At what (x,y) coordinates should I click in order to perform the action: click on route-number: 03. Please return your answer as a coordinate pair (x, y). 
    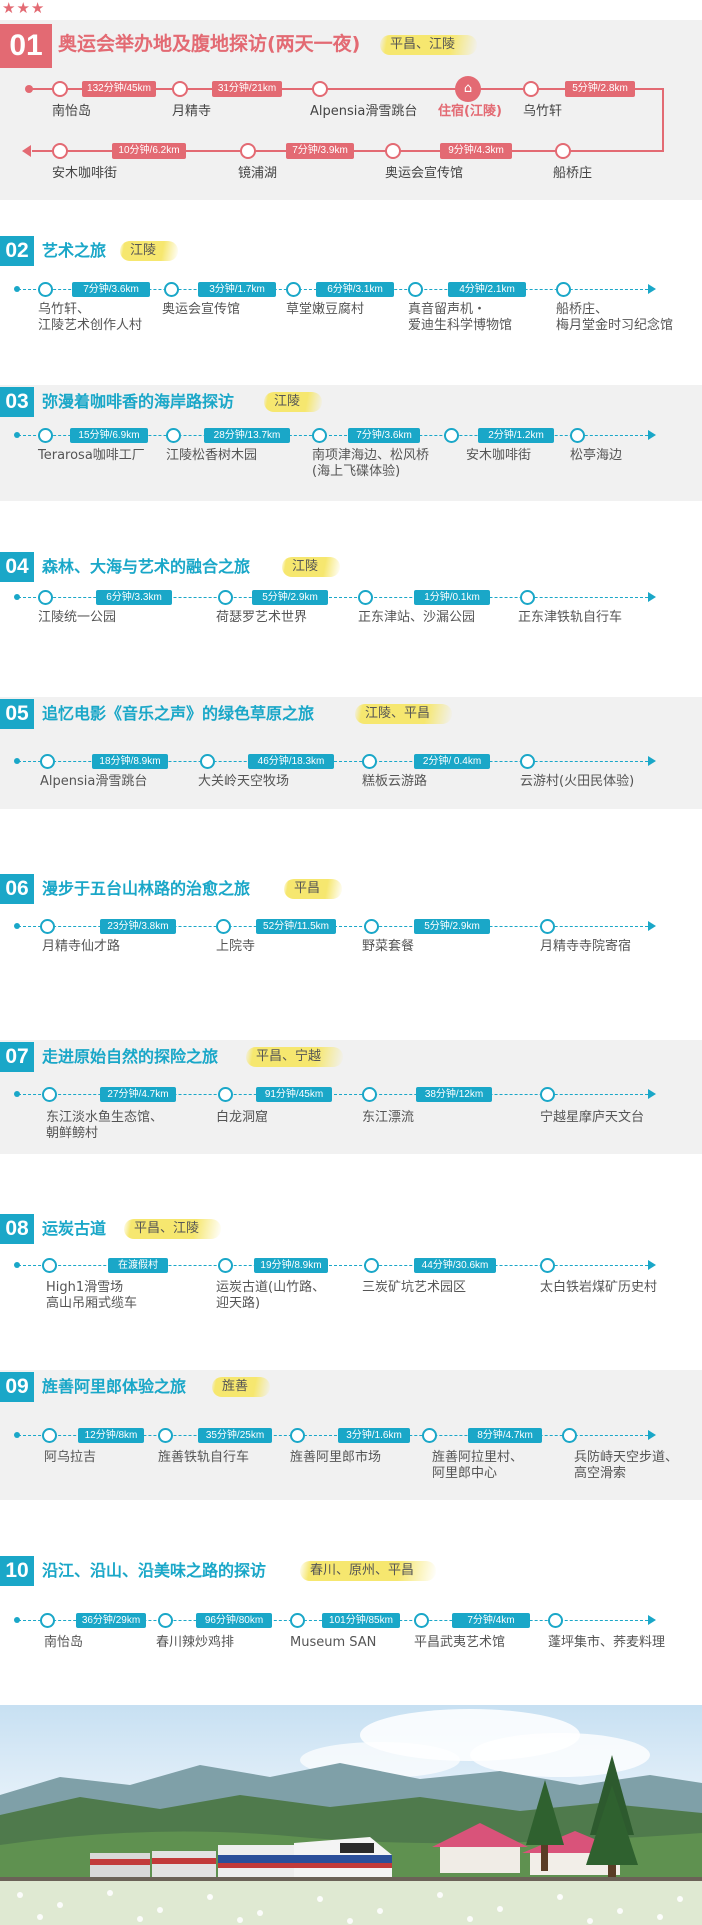
    Looking at the image, I should click on (17, 402).